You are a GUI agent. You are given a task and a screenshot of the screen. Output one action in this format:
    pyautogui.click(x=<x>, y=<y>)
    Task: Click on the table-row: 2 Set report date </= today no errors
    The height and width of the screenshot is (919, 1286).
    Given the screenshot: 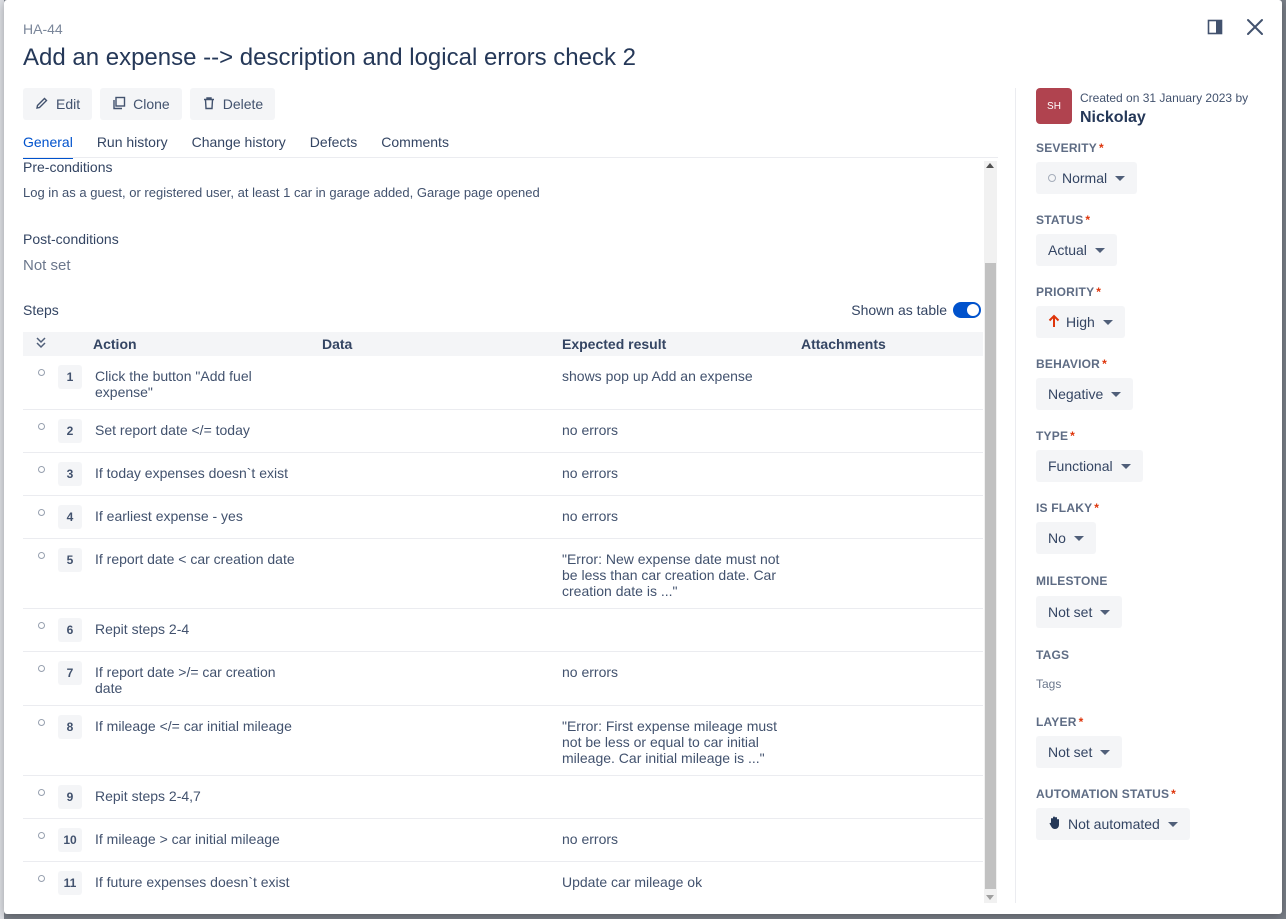 What is the action you would take?
    pyautogui.click(x=503, y=431)
    